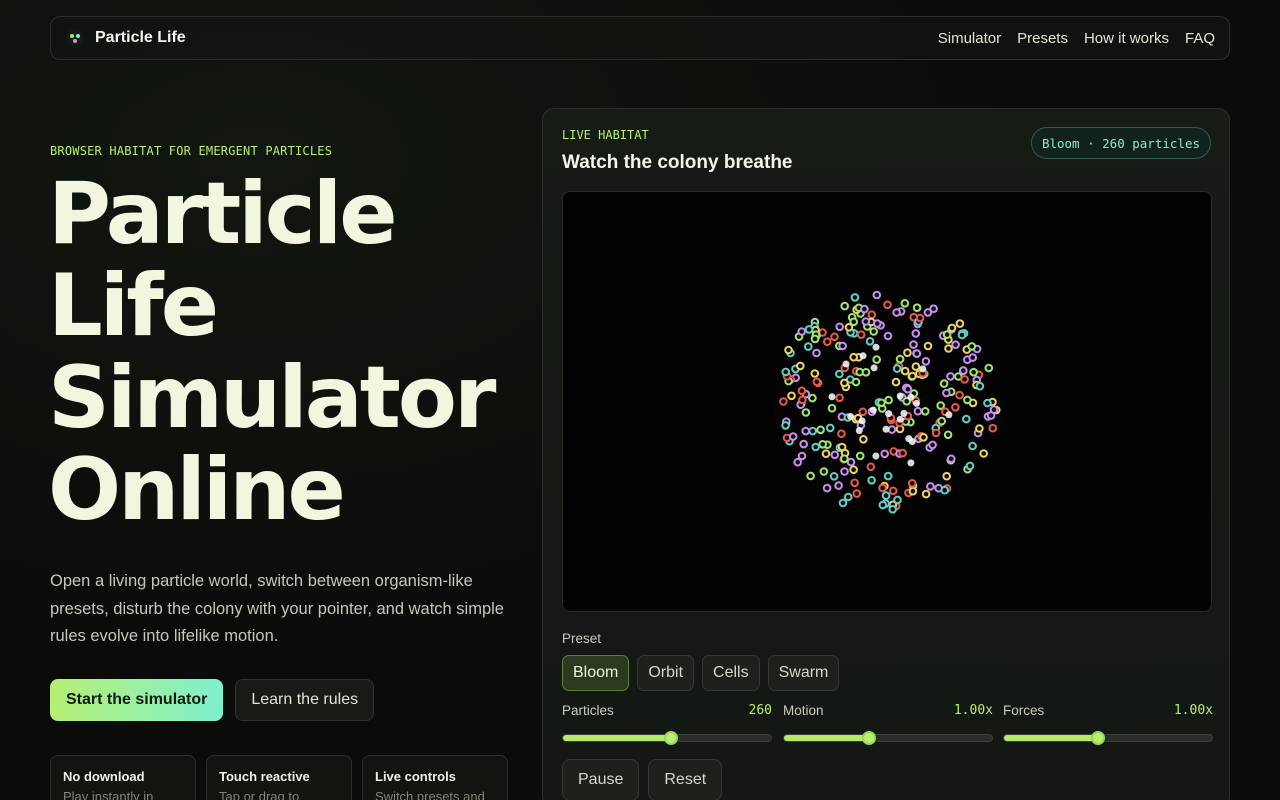  Describe the element at coordinates (191, 151) in the screenshot. I see `hero-eyebrow: BROWSER HABITAT FOR EMERGENT PARTICLES` at that location.